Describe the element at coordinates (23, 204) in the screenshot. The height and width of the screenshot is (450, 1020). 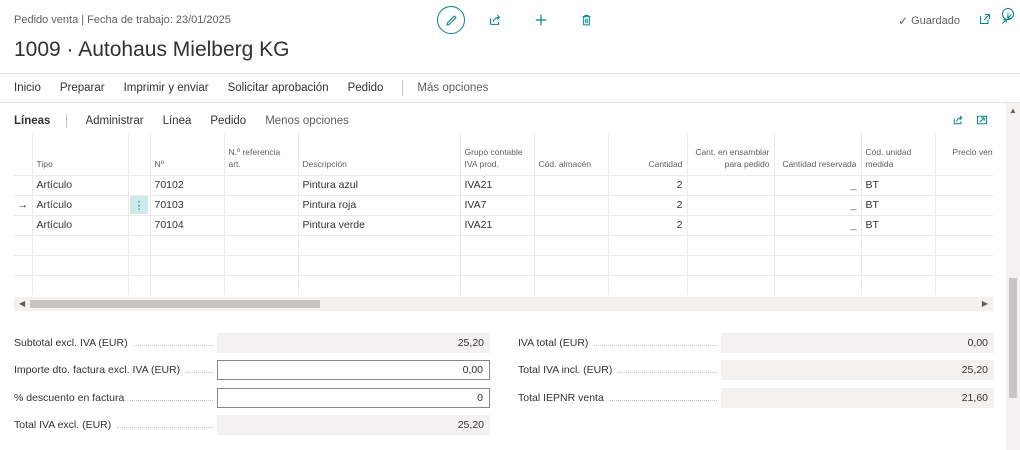
I see `row-selected-arrow-icon: →` at that location.